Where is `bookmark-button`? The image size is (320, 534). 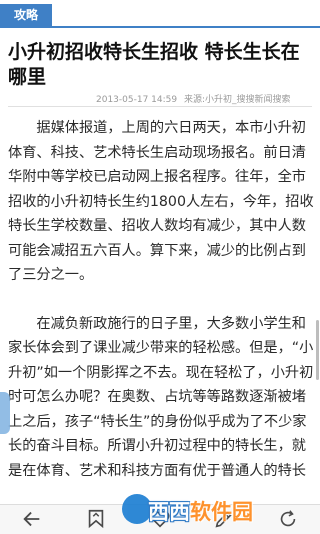
bookmark-button is located at coordinates (96, 519).